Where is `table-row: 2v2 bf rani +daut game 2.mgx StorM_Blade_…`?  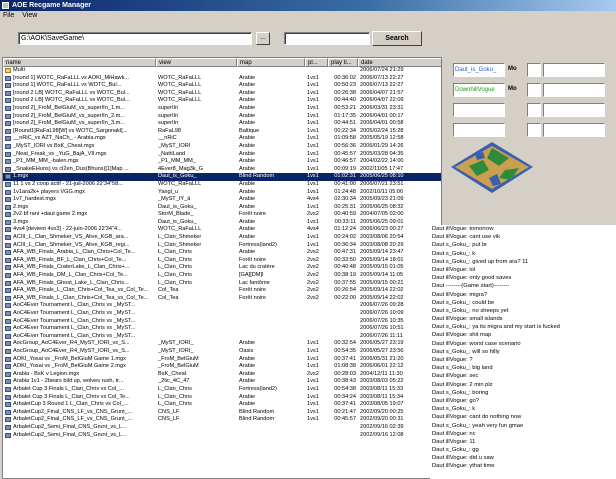
table-row: 2v2 bf rani +daut game 2.mgx StorM_Blade_… is located at coordinates (222, 215).